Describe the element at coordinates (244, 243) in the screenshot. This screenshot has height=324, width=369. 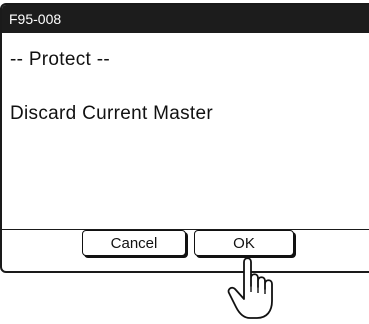
I see `ok-button: OK` at that location.